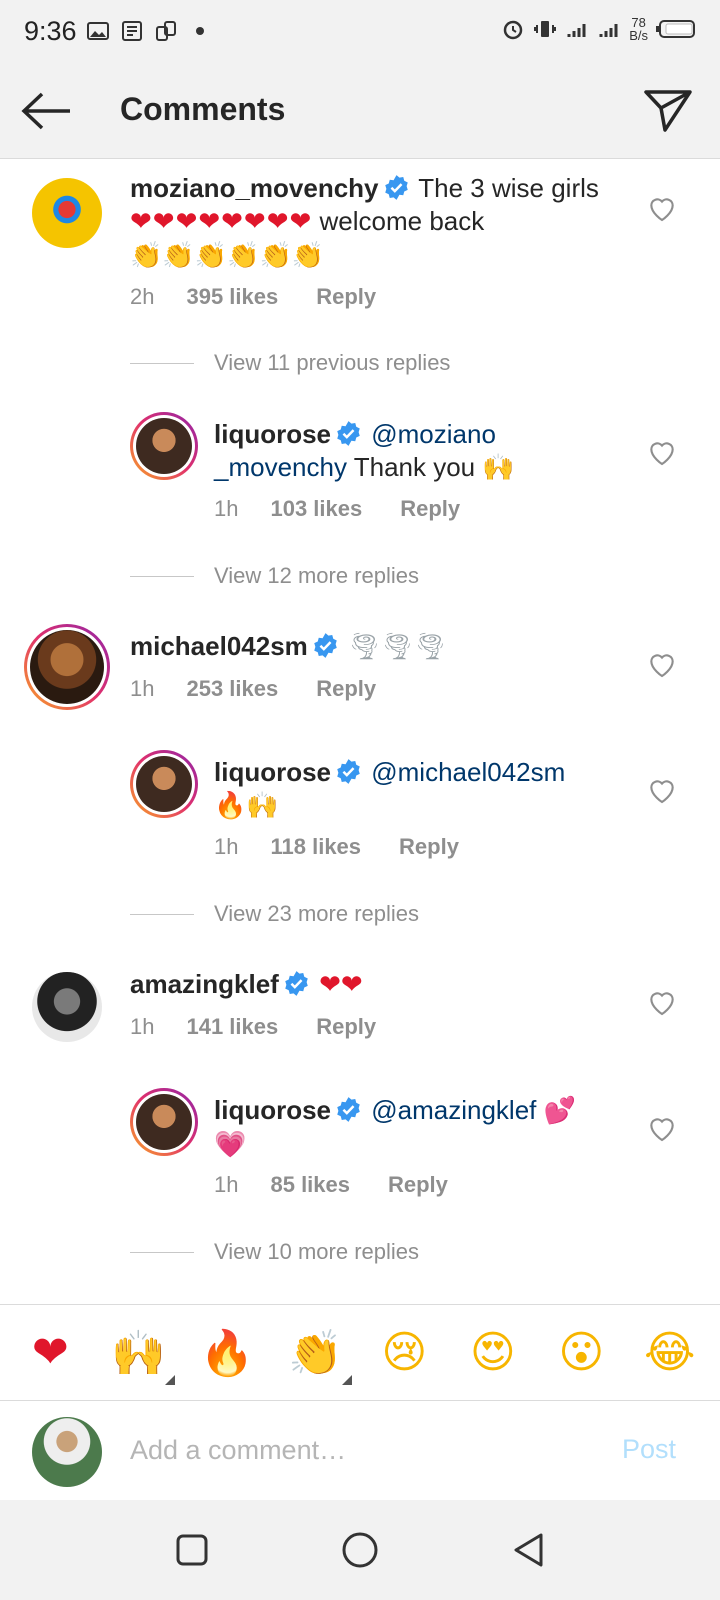 The height and width of the screenshot is (1600, 720). Describe the element at coordinates (581, 1353) in the screenshot. I see `emoji-surprised-button: 😮` at that location.